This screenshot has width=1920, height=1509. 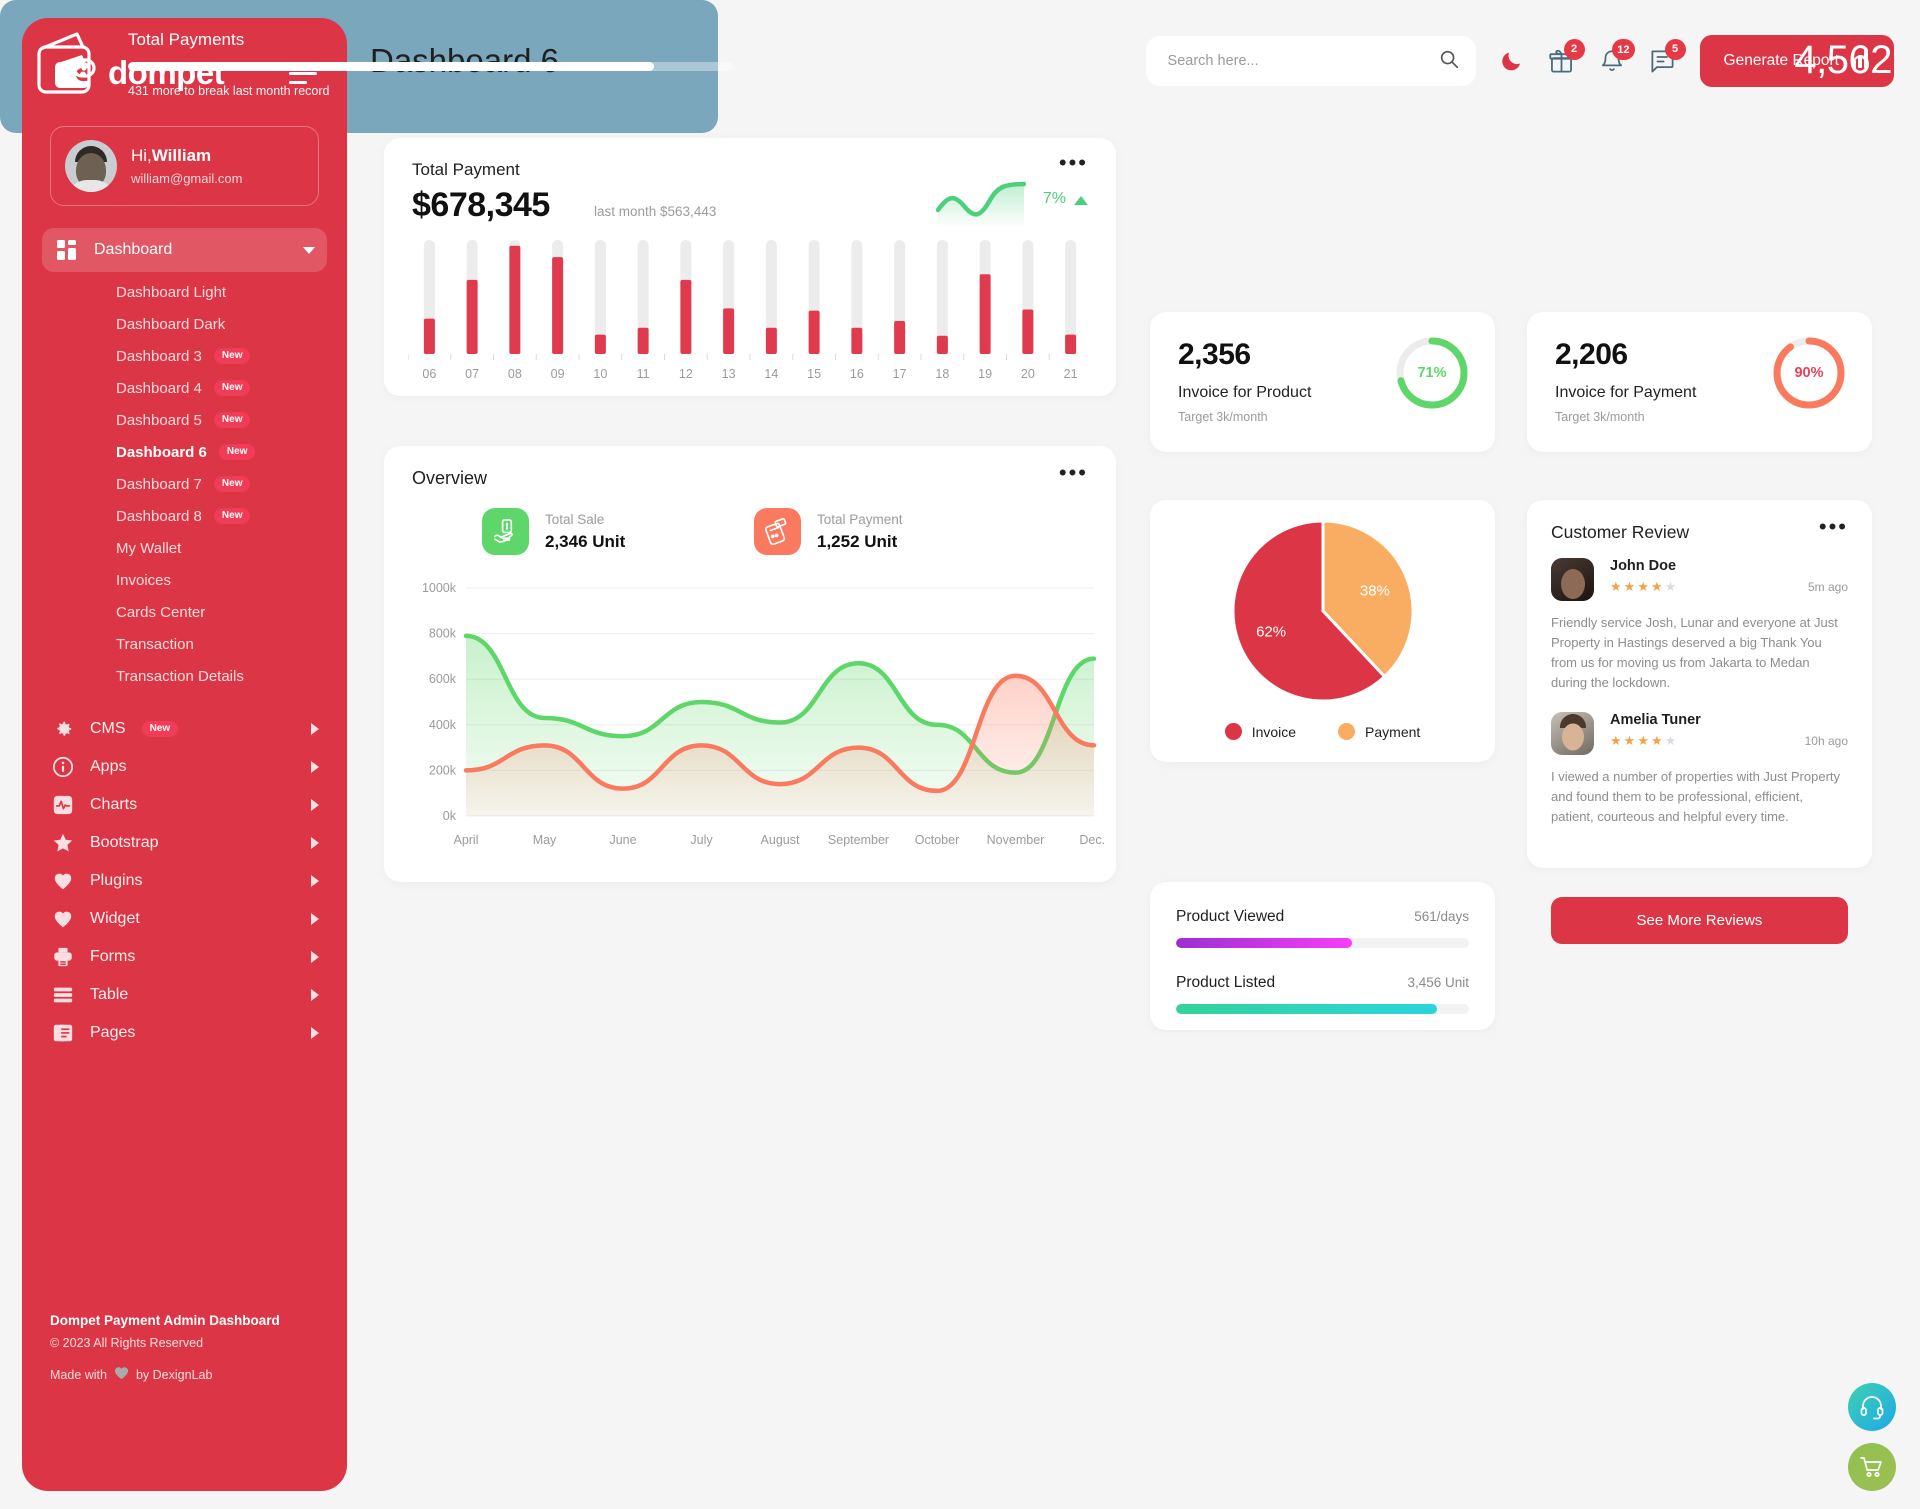 What do you see at coordinates (443, 634) in the screenshot?
I see `y-axis-tick-label: 800k` at bounding box center [443, 634].